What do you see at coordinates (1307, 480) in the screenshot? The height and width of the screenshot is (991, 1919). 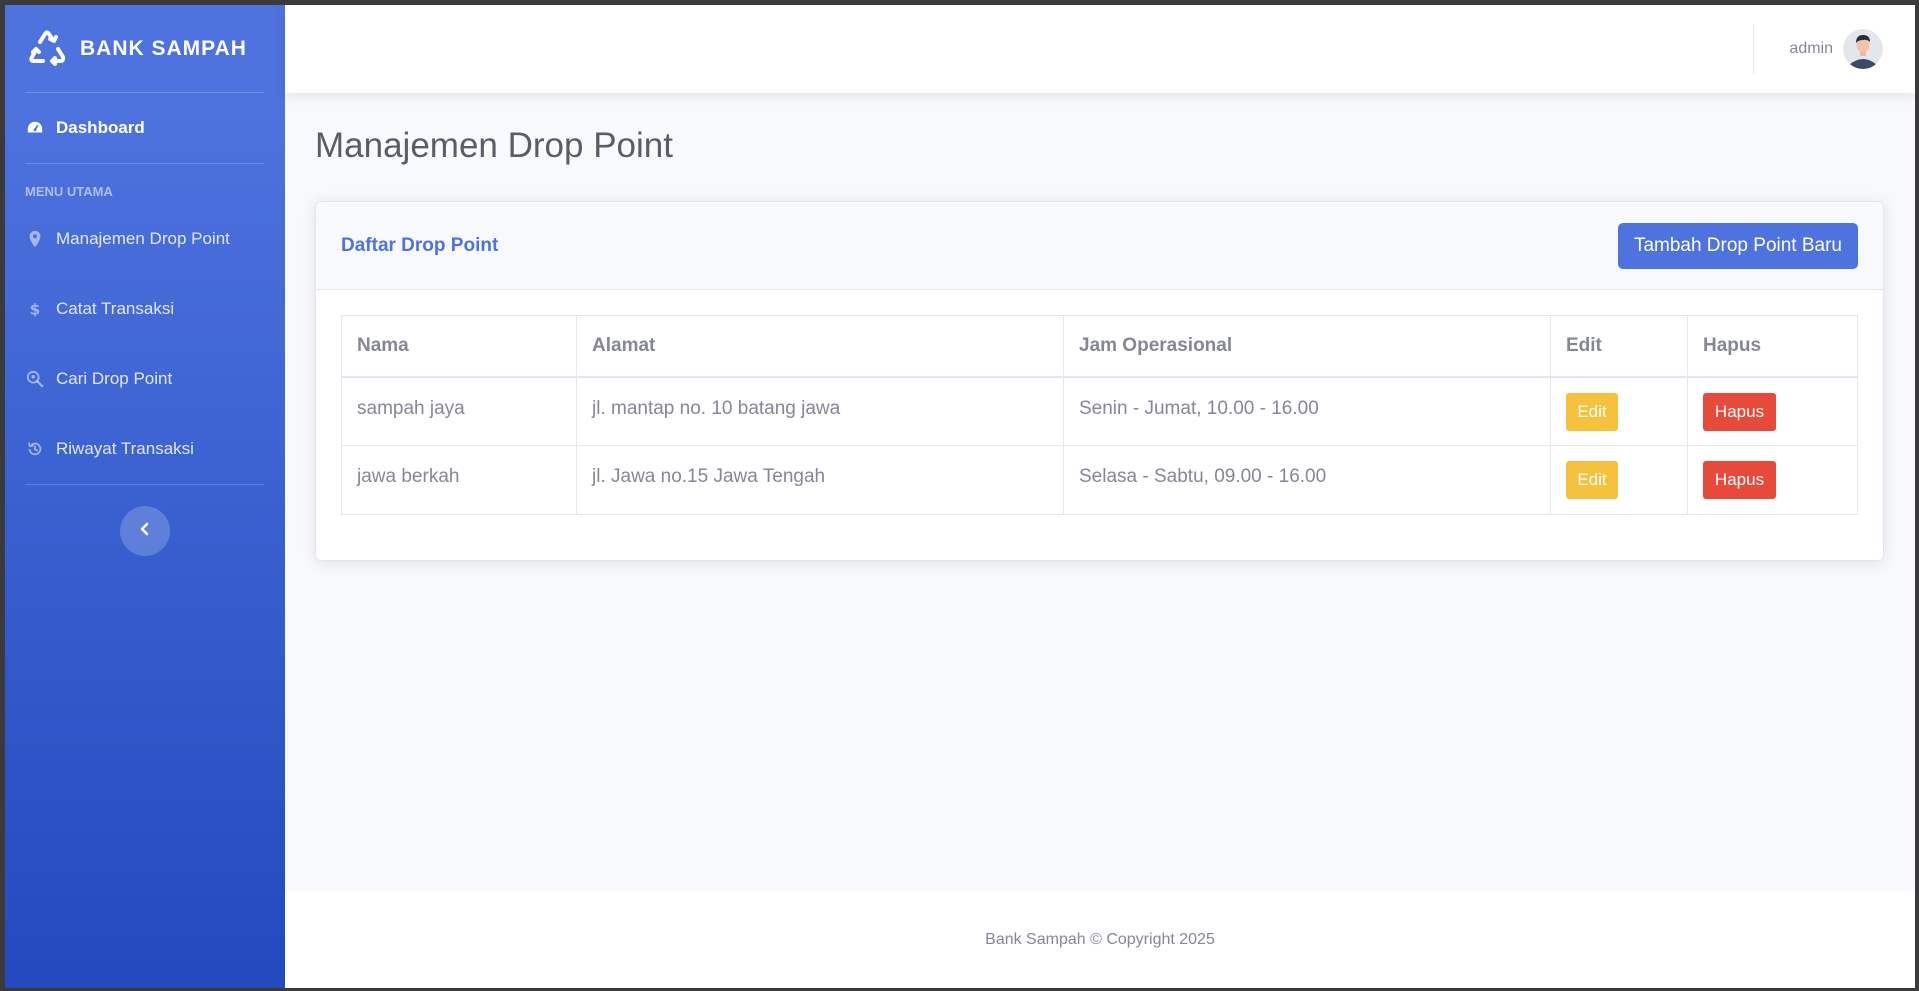 I see `cell-jam-operasional: Selasa - Sabtu, 09.00 - 16.00` at bounding box center [1307, 480].